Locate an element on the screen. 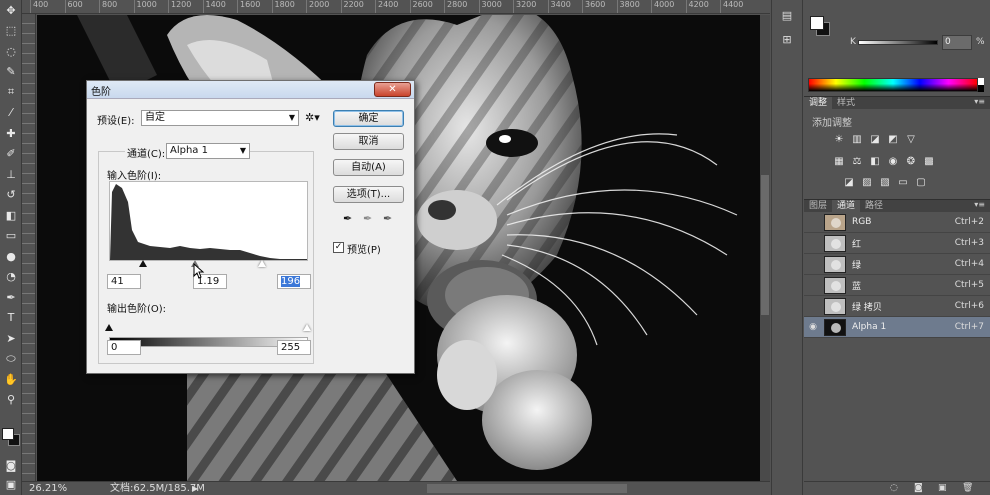 This screenshot has width=990, height=495. color-spectrum is located at coordinates (893, 85).